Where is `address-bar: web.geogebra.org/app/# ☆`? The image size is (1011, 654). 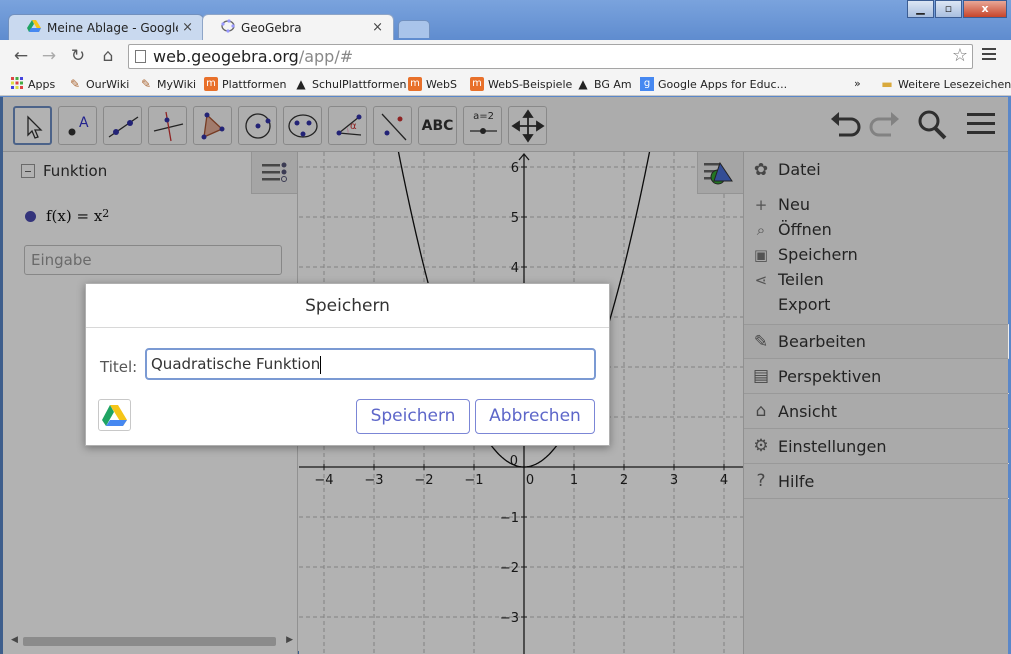 address-bar: web.geogebra.org/app/# ☆ is located at coordinates (550, 56).